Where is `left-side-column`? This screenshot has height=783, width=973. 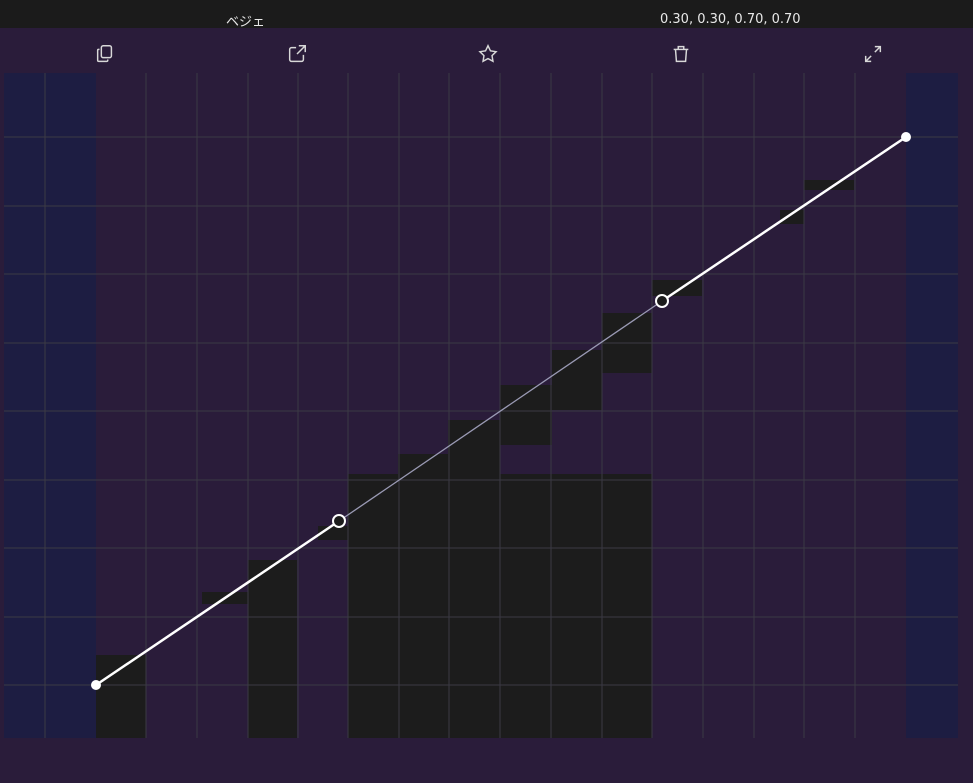 left-side-column is located at coordinates (50, 405).